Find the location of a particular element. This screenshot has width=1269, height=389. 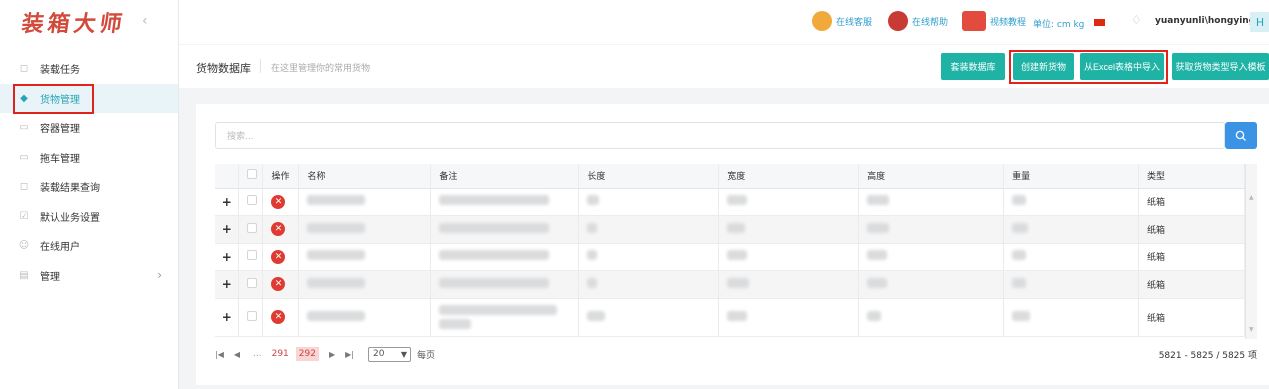

next-page-icon: ▶ is located at coordinates (332, 354).